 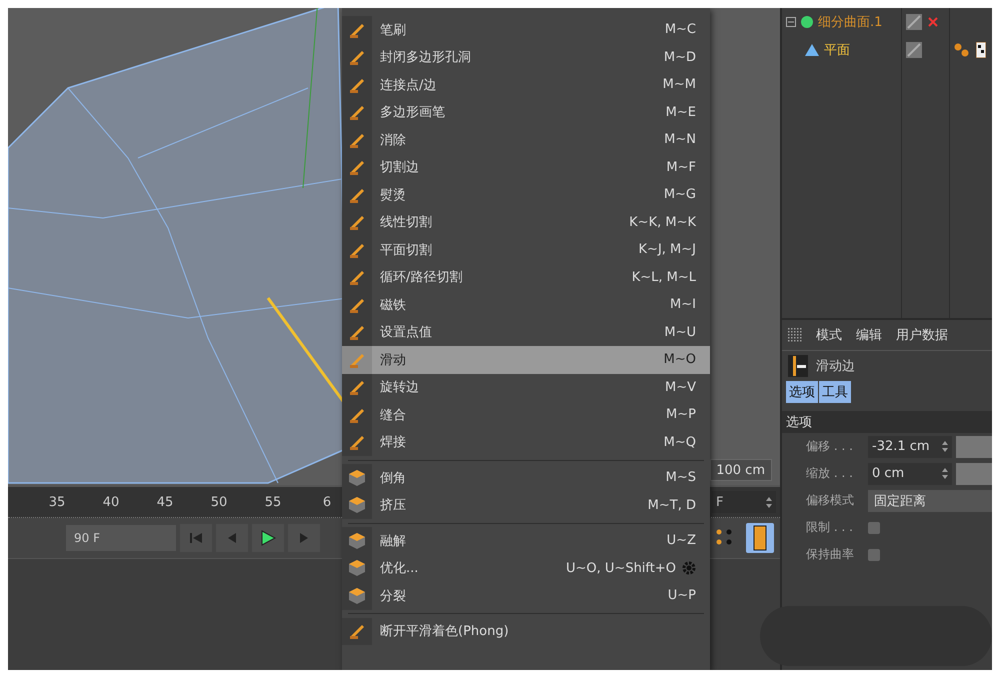 What do you see at coordinates (741, 470) in the screenshot?
I see `scale-field: 100 cm` at bounding box center [741, 470].